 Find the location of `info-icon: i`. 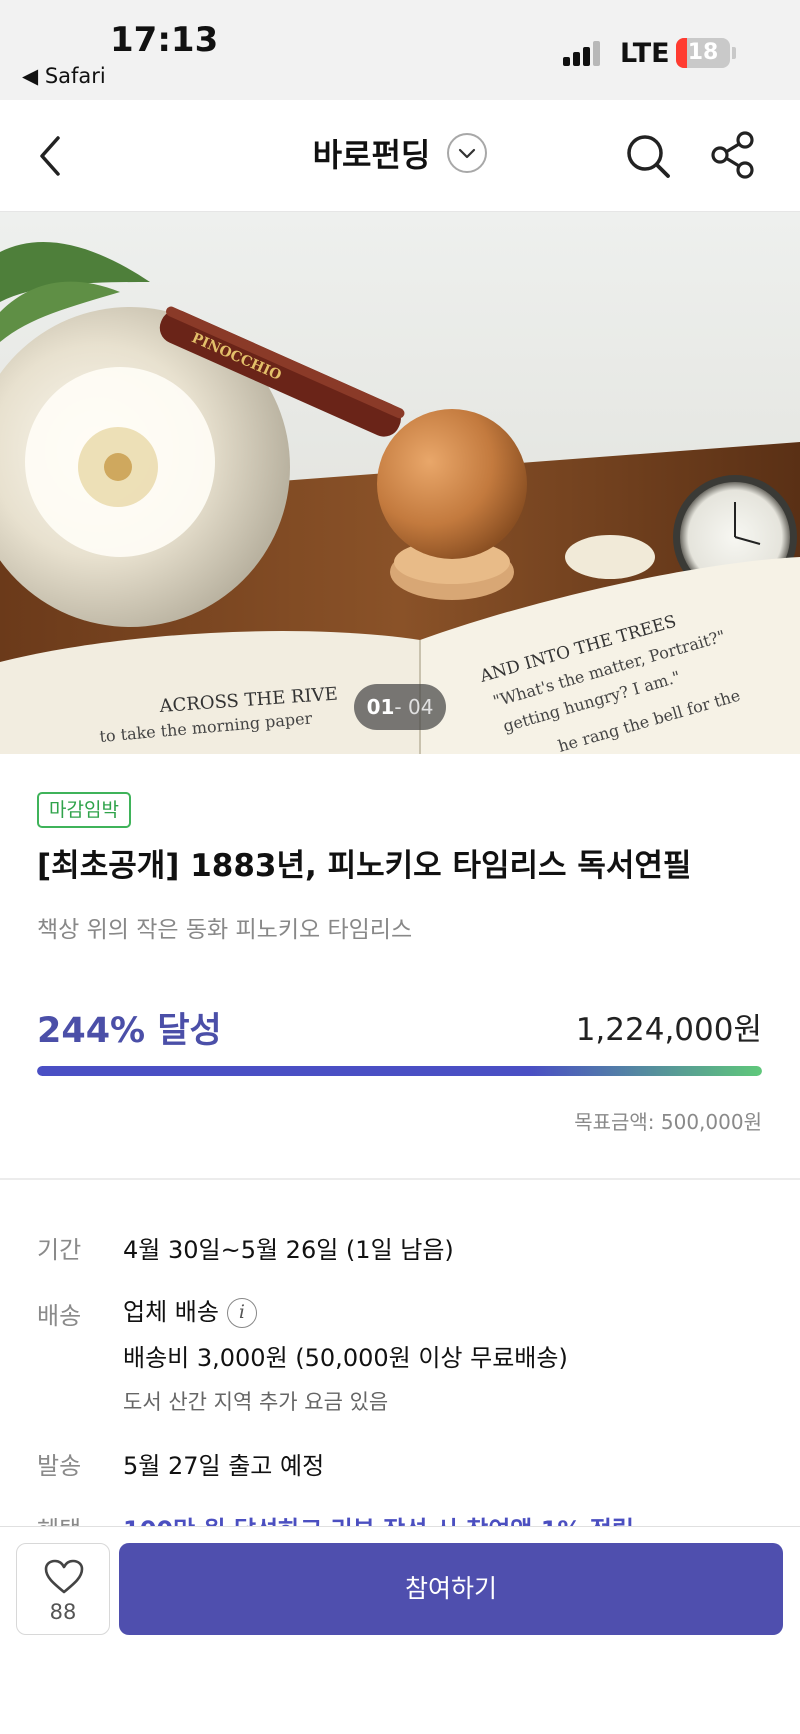

info-icon: i is located at coordinates (241, 1313).